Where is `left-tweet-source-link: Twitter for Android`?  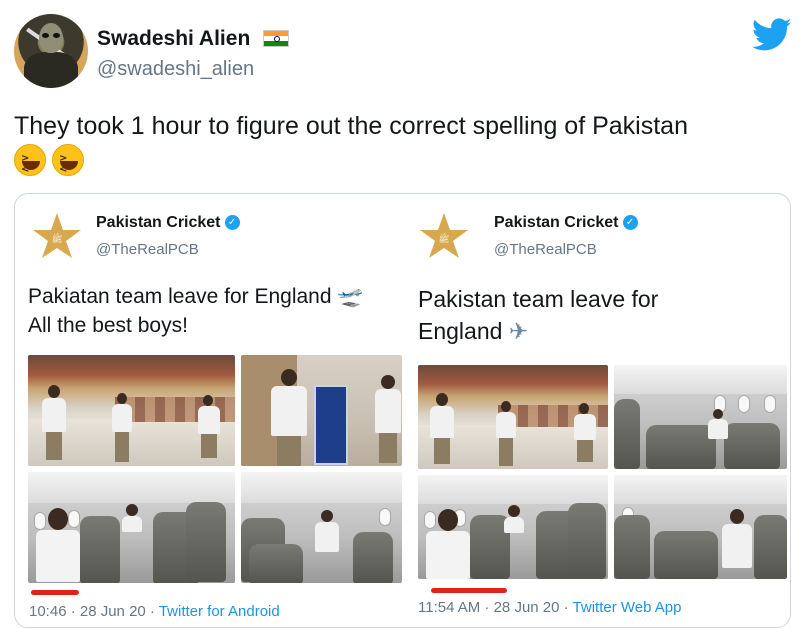
left-tweet-source-link: Twitter for Android is located at coordinates (219, 611).